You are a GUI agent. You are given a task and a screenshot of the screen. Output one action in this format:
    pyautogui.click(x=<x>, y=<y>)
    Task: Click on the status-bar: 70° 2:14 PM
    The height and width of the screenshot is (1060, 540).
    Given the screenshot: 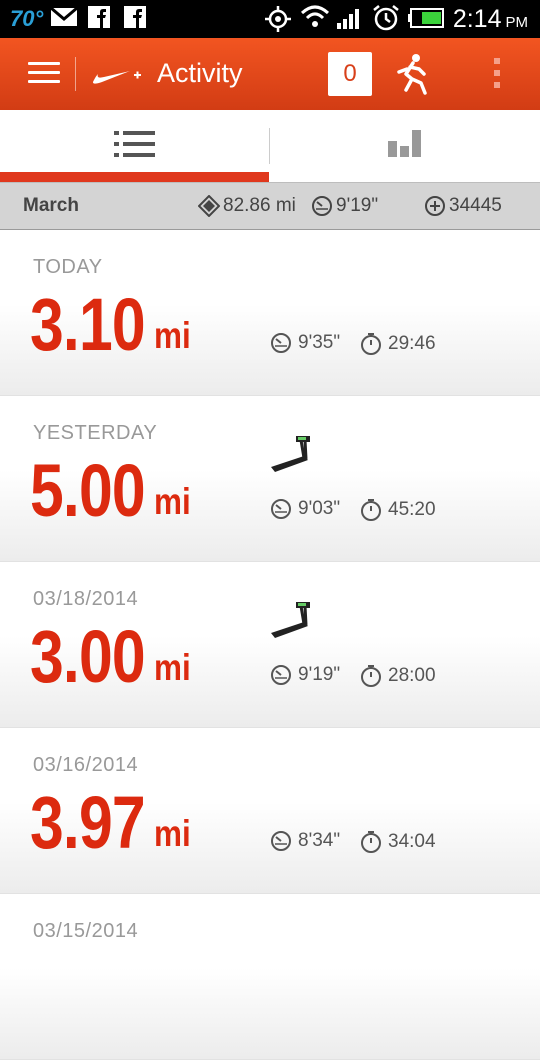 What is the action you would take?
    pyautogui.click(x=270, y=19)
    